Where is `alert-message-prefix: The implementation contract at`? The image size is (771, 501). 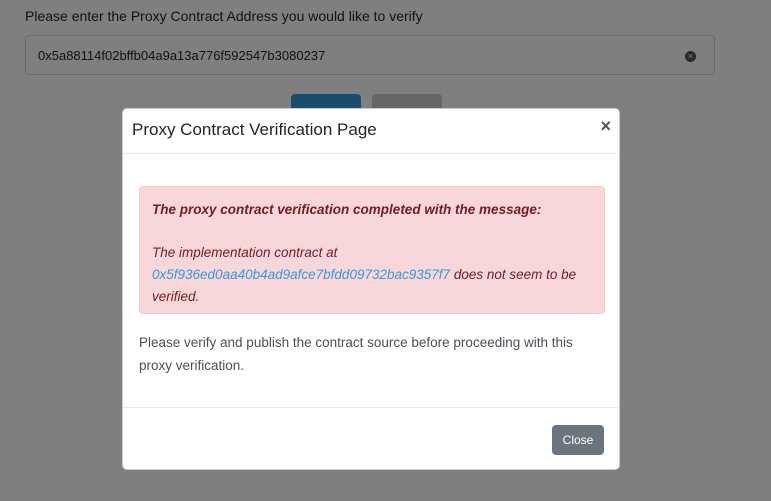 alert-message-prefix: The implementation contract at is located at coordinates (245, 252).